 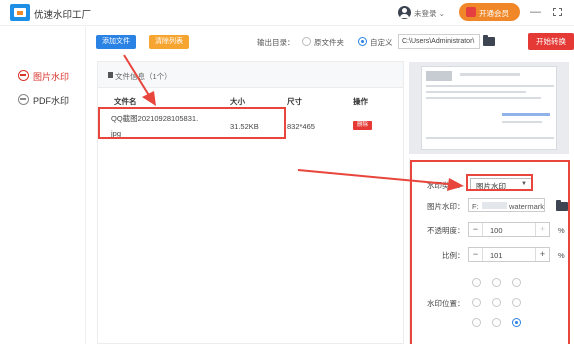 What do you see at coordinates (362, 125) in the screenshot?
I see `delete-button: 删除` at bounding box center [362, 125].